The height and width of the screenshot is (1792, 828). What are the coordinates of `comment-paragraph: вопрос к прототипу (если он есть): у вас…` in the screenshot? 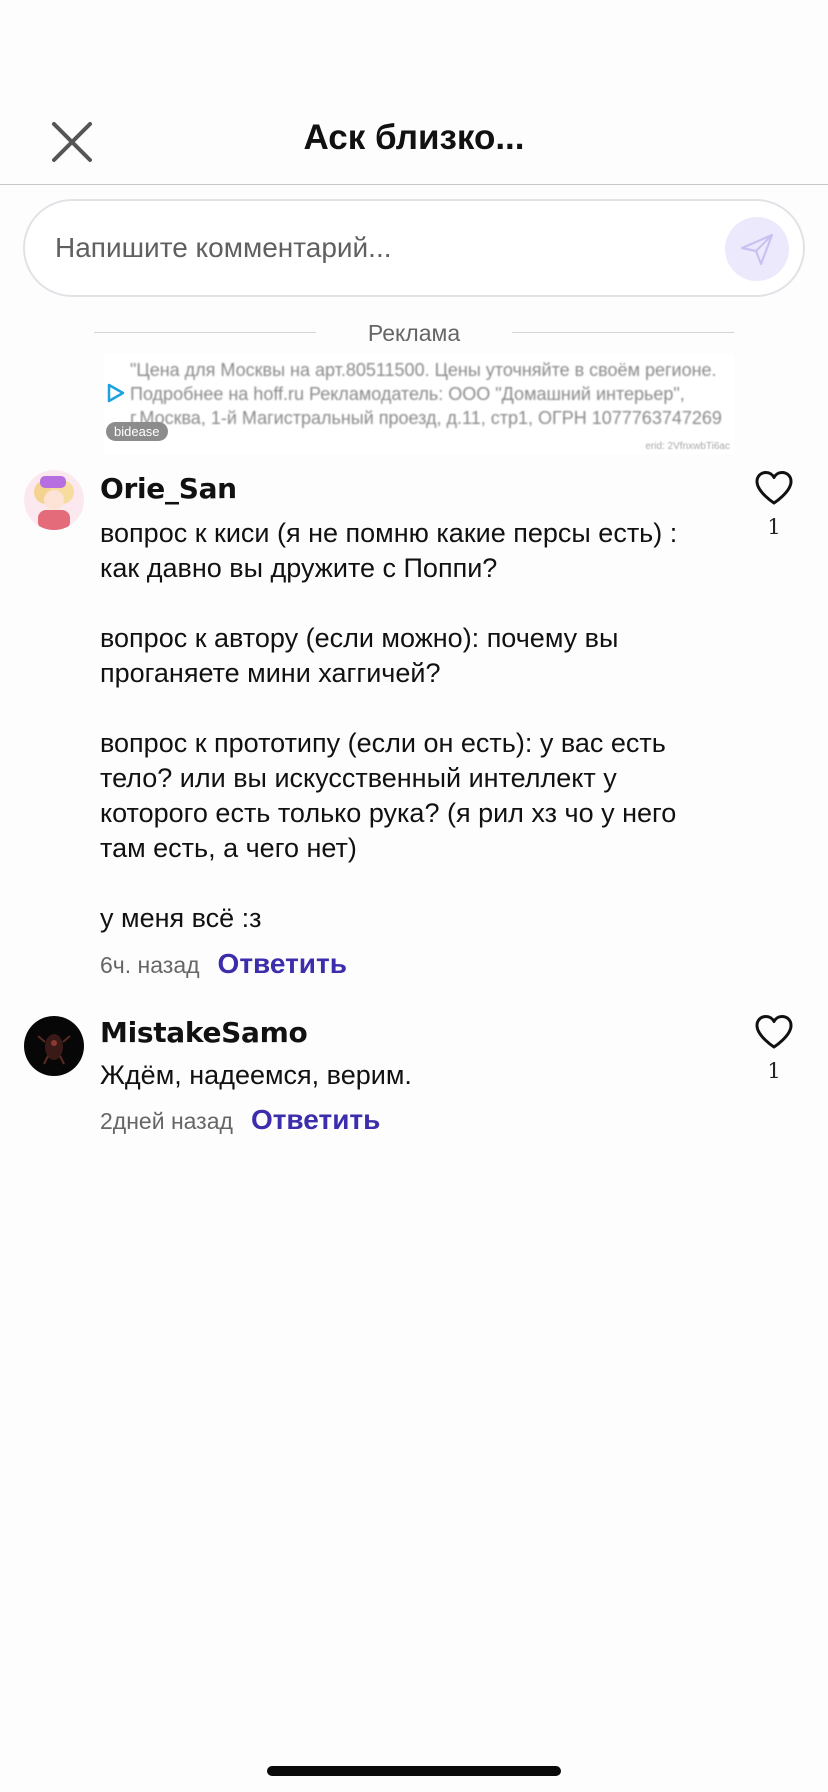 It's located at (388, 795).